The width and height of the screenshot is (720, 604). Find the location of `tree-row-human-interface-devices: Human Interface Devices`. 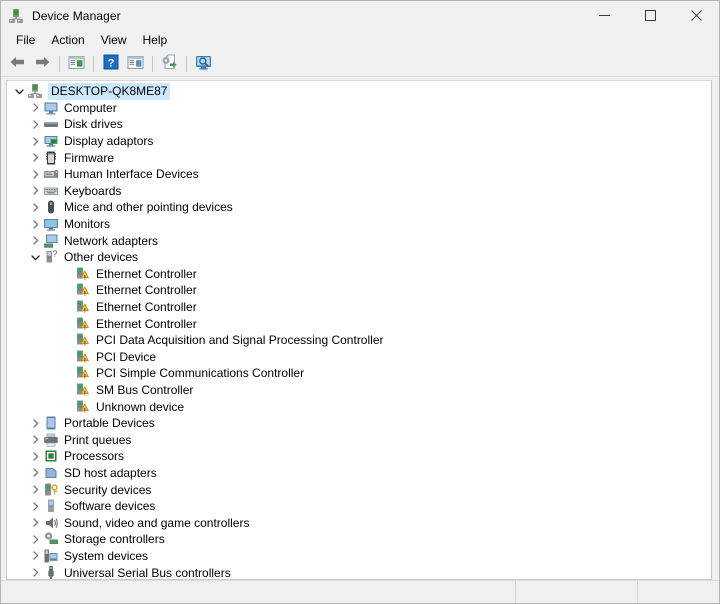

tree-row-human-interface-devices: Human Interface Devices is located at coordinates (359, 174).